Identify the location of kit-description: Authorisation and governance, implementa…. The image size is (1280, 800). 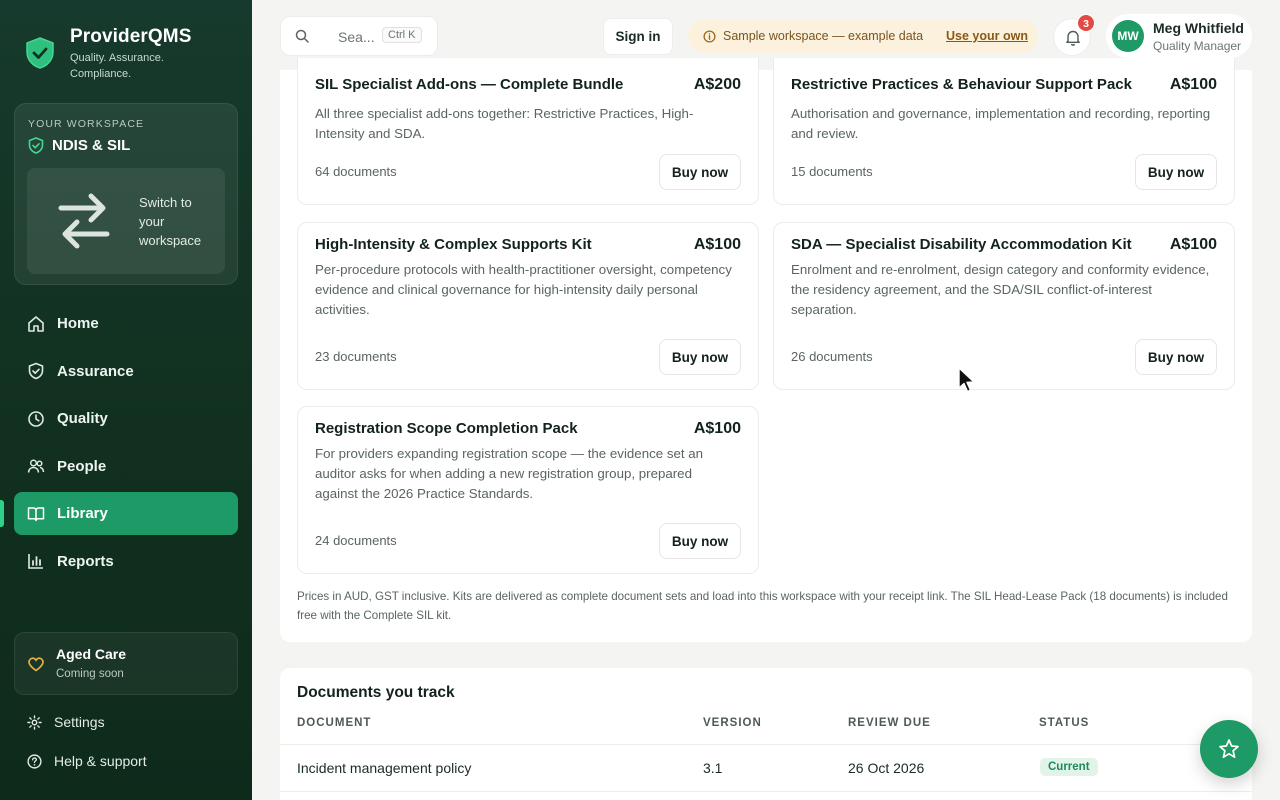
(1001, 123).